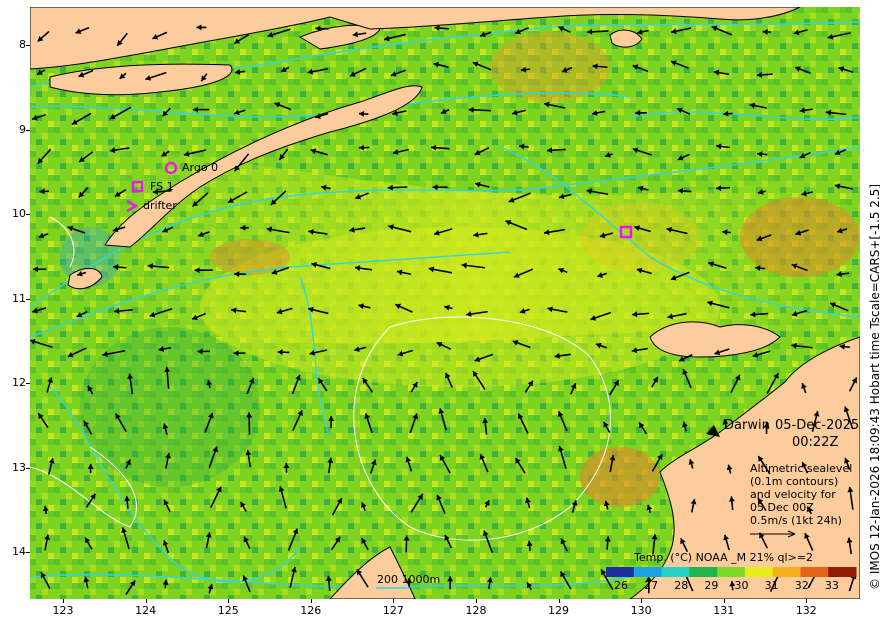  What do you see at coordinates (641, 610) in the screenshot?
I see `x-tick-label: 130` at bounding box center [641, 610].